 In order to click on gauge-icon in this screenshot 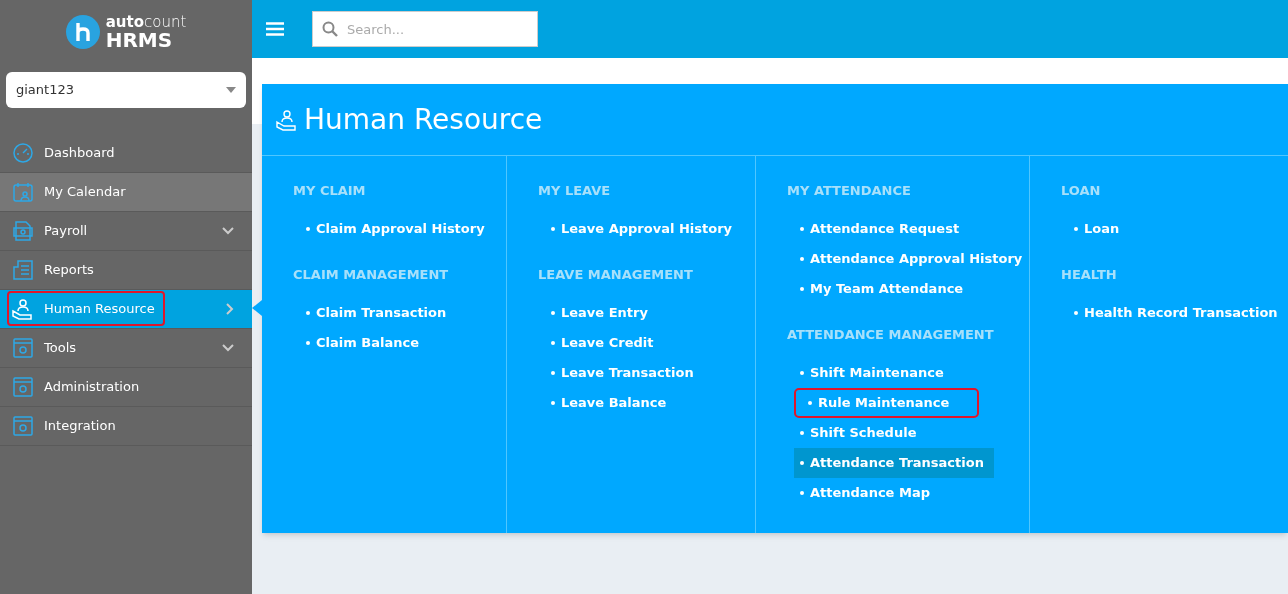, I will do `click(23, 153)`.